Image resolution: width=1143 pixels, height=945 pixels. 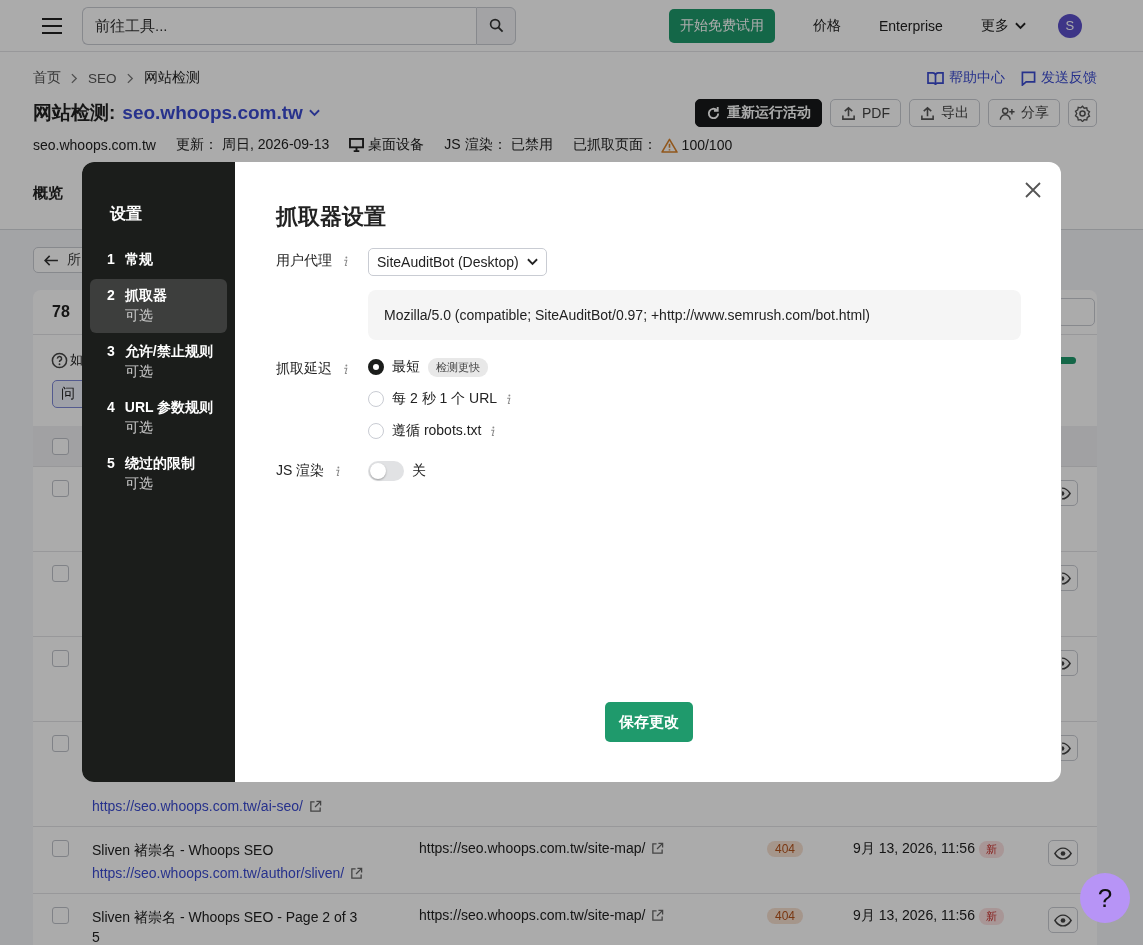 What do you see at coordinates (614, 145) in the screenshot?
I see `meta-label: 已抓取页面：` at bounding box center [614, 145].